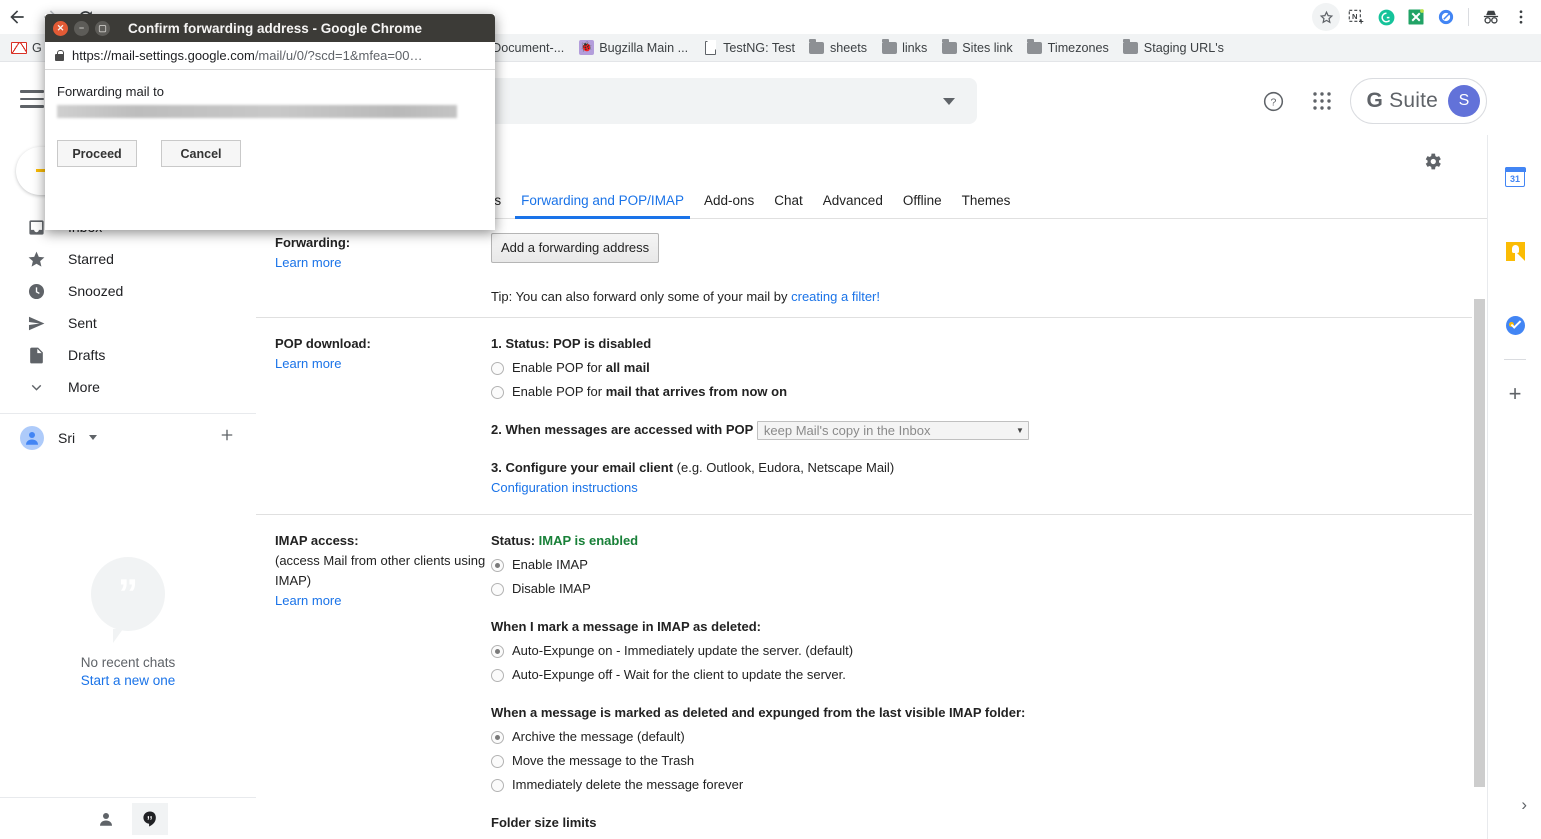 This screenshot has height=839, width=1541. What do you see at coordinates (128, 487) in the screenshot?
I see `gmail-sidebar: Inbox Starred Snoozed Sent` at bounding box center [128, 487].